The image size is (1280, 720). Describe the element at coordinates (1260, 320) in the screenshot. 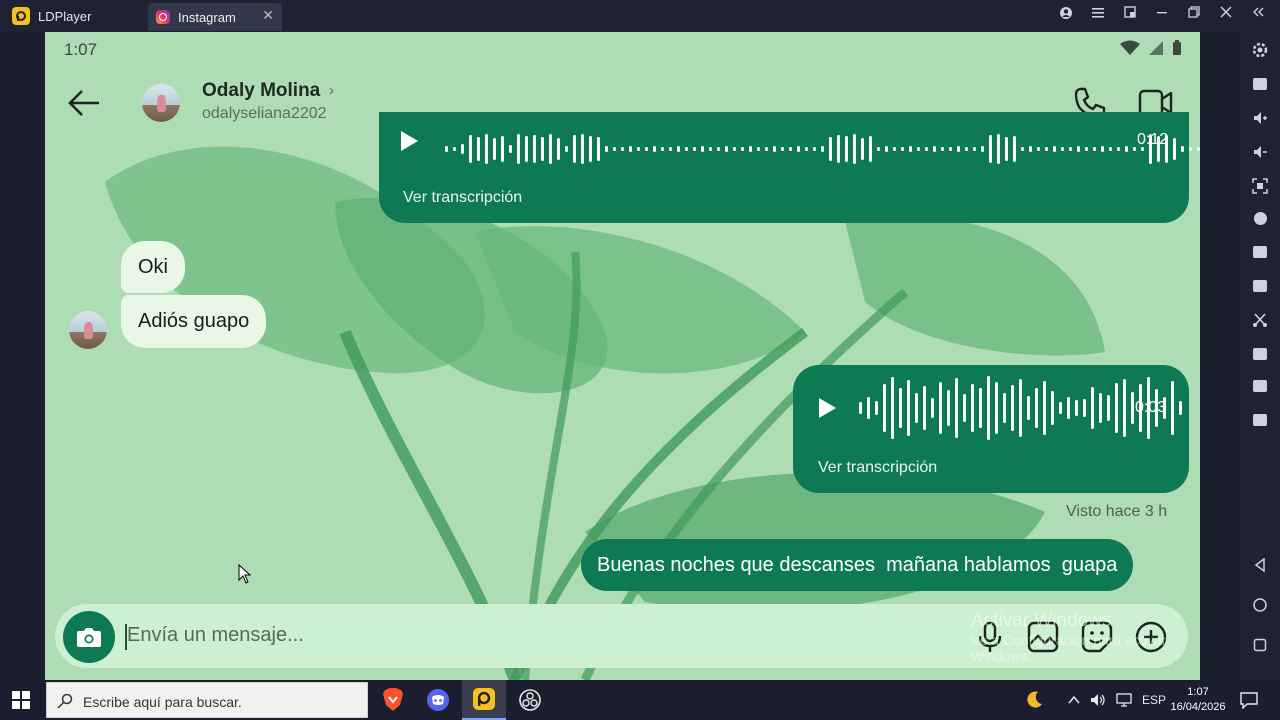

I see `scissors-icon` at that location.